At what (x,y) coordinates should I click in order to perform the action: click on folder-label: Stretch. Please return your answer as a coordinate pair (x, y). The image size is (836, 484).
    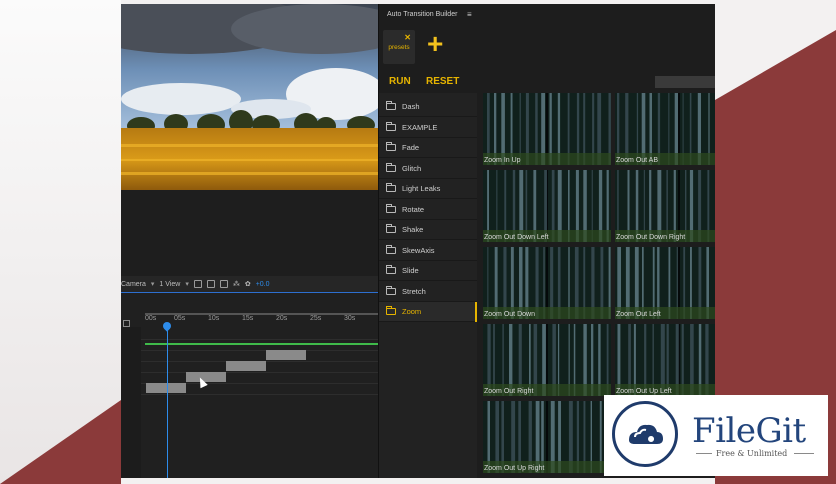
    Looking at the image, I should click on (414, 291).